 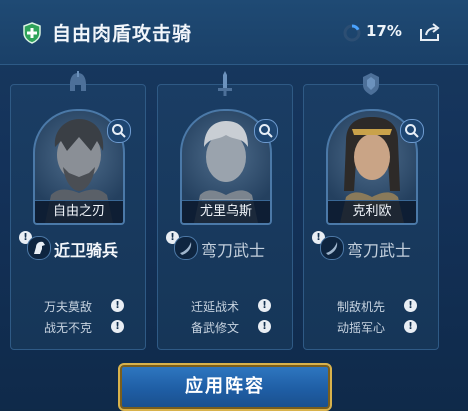 I want to click on skill-1: 制敌机先, so click(x=361, y=307).